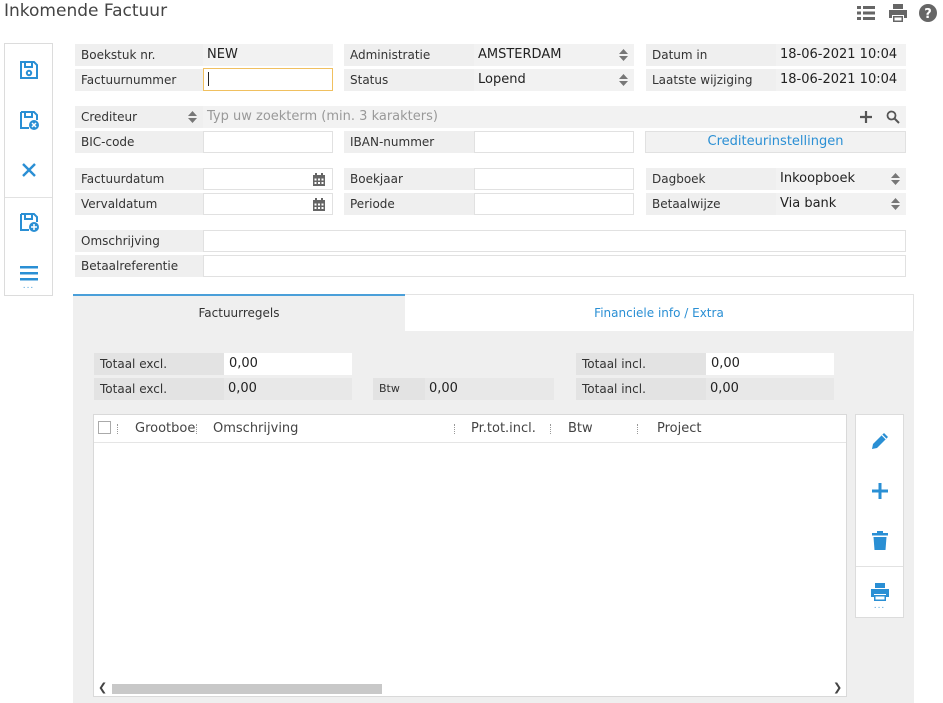 The height and width of the screenshot is (703, 943). What do you see at coordinates (104, 427) in the screenshot?
I see `select-all-checkbox` at bounding box center [104, 427].